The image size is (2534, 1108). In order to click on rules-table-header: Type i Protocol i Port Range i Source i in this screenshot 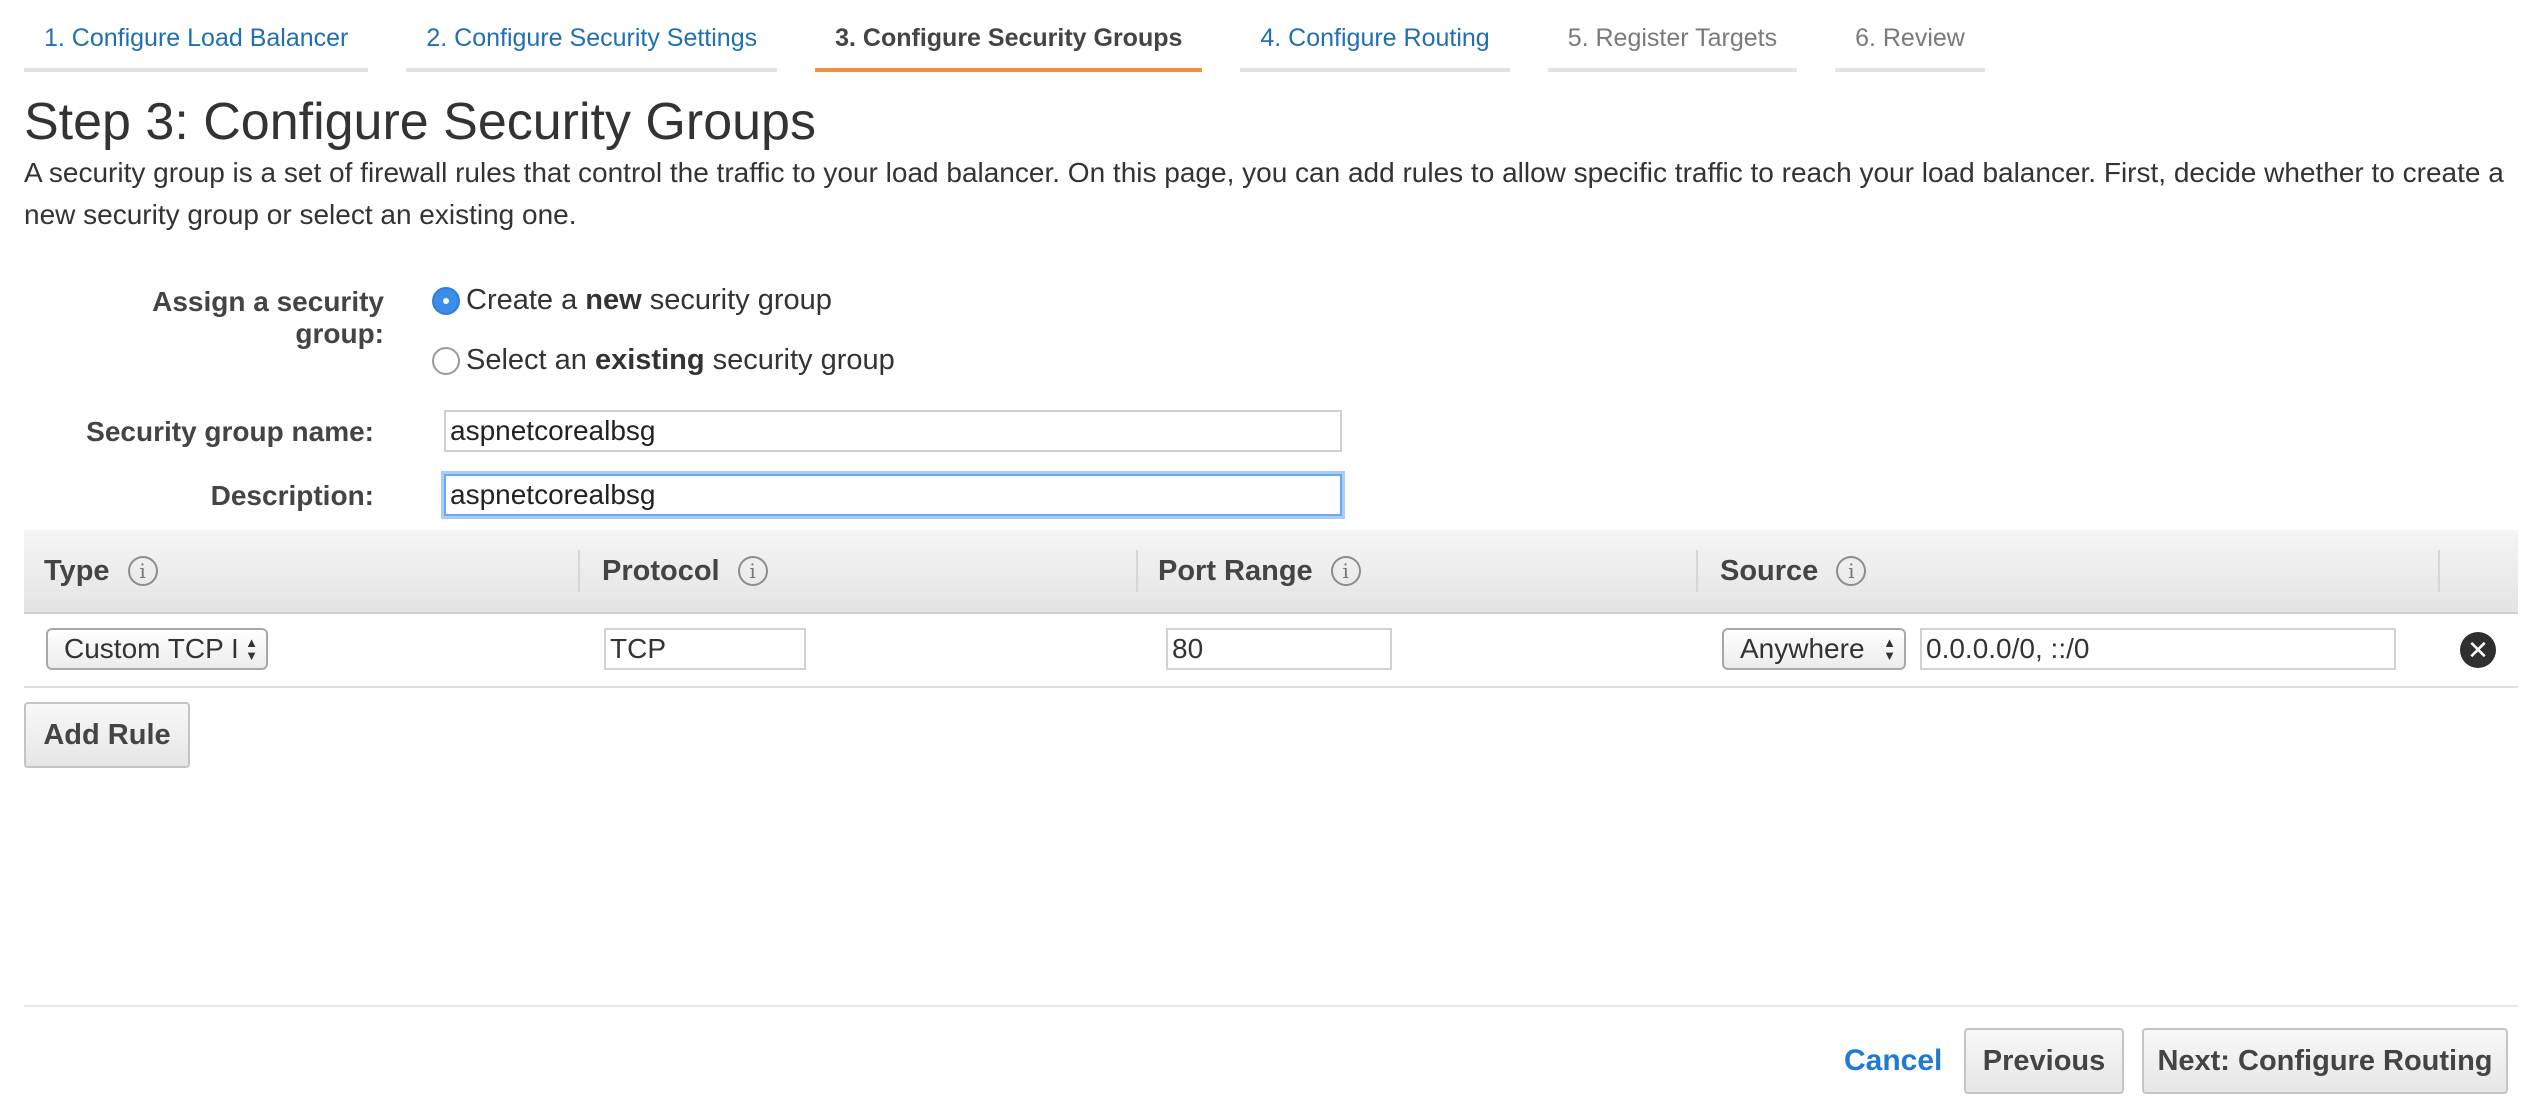, I will do `click(1271, 572)`.